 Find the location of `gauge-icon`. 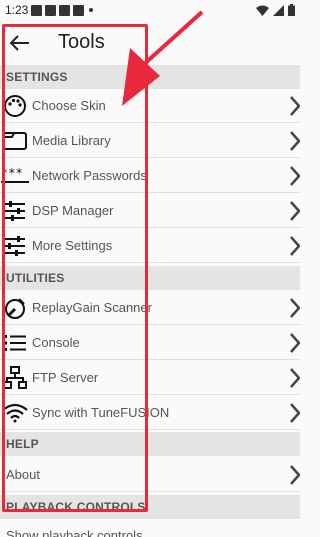

gauge-icon is located at coordinates (15, 308).